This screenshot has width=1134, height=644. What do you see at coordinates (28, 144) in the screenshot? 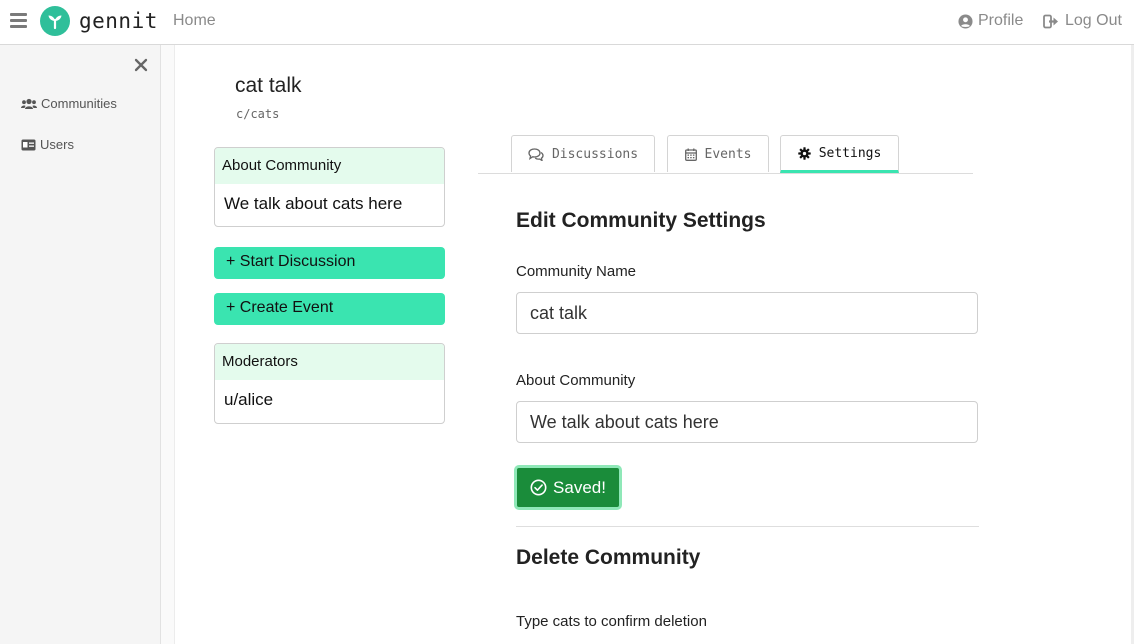
I see `id-card-icon` at bounding box center [28, 144].